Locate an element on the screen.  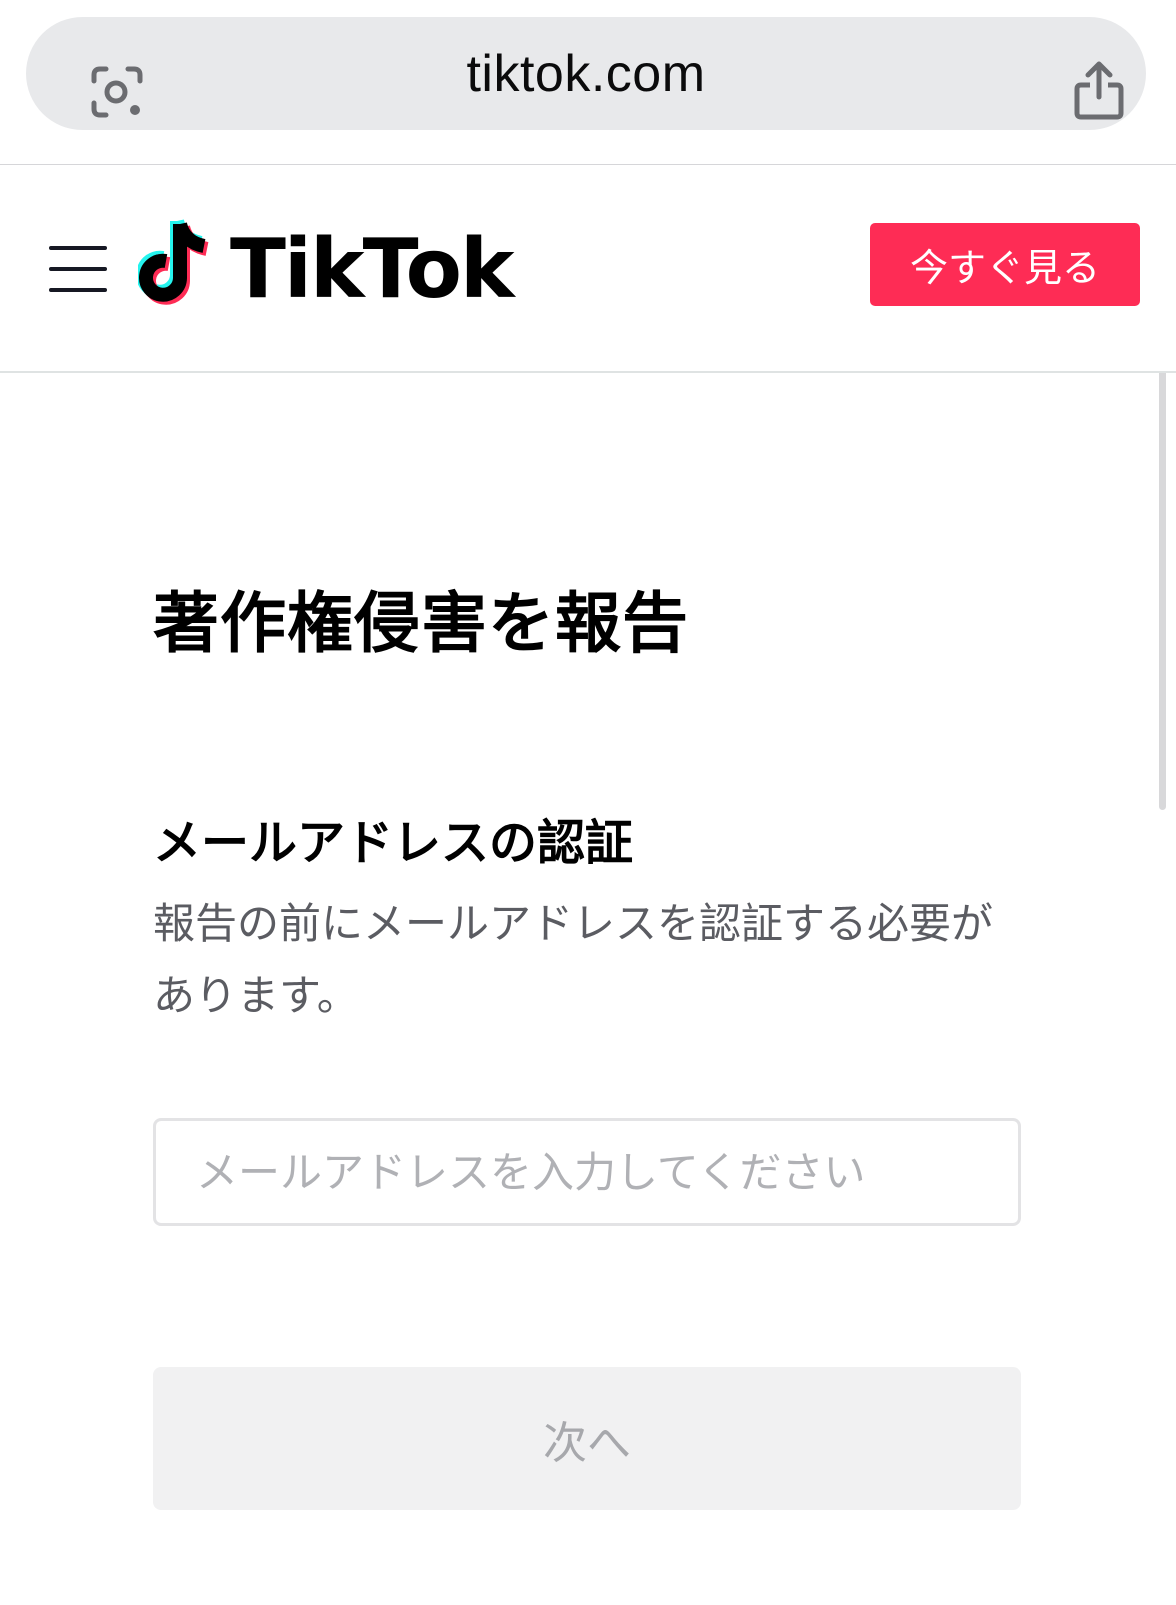
url-text: tiktok.com is located at coordinates (586, 73).